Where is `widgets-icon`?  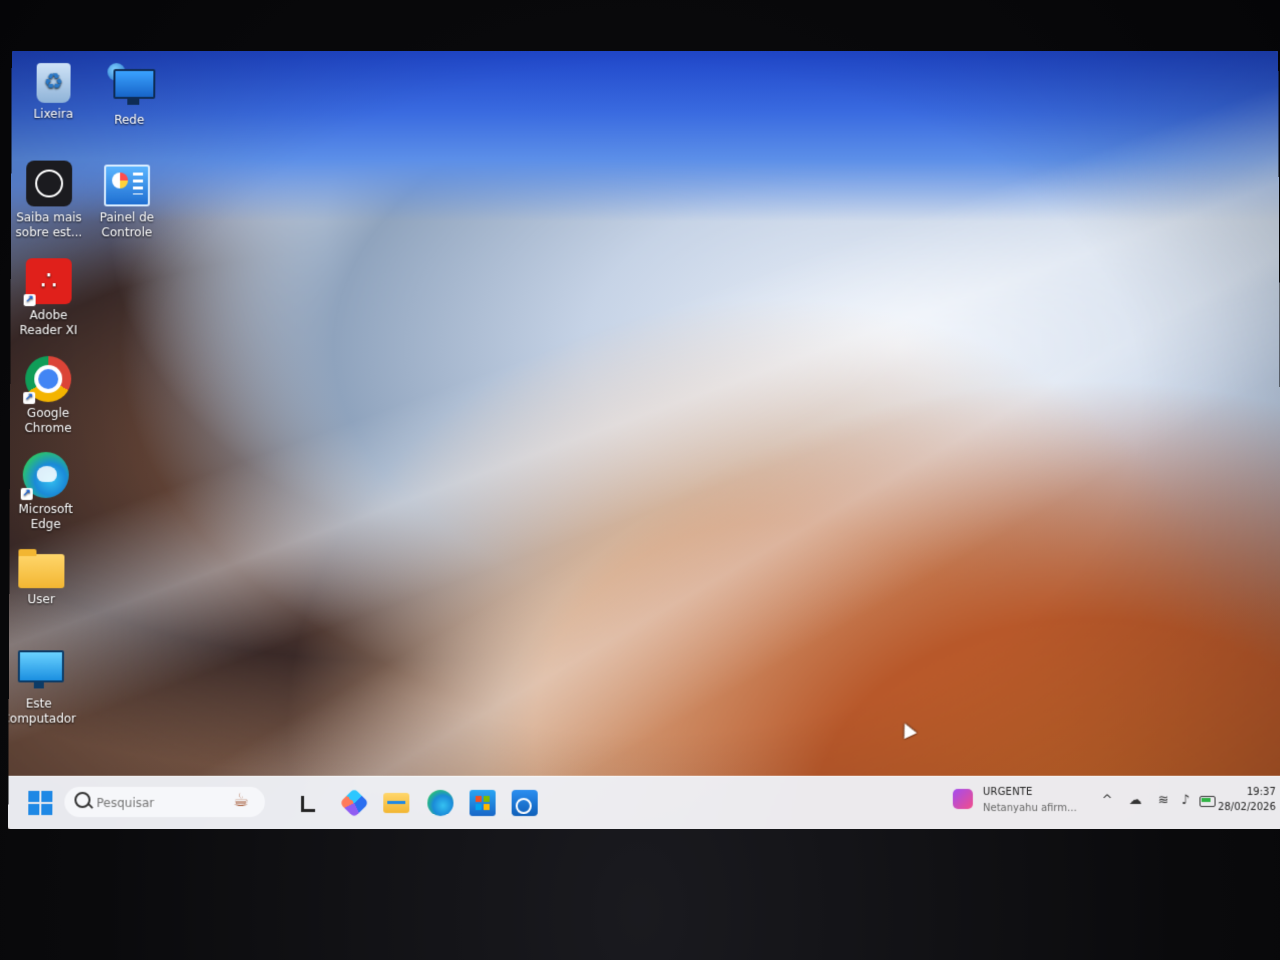 widgets-icon is located at coordinates (308, 803).